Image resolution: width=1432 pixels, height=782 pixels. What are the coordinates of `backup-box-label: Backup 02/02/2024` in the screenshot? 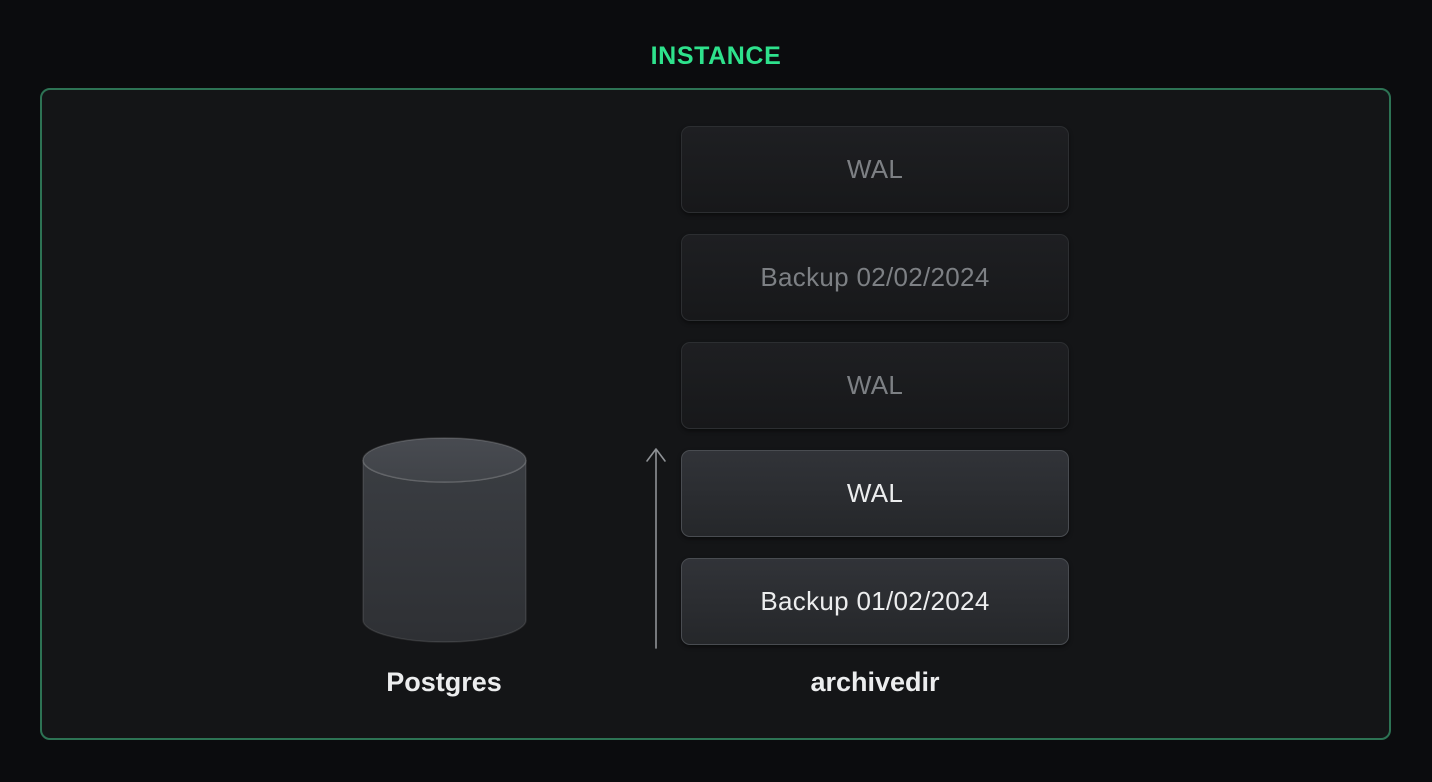 It's located at (875, 277).